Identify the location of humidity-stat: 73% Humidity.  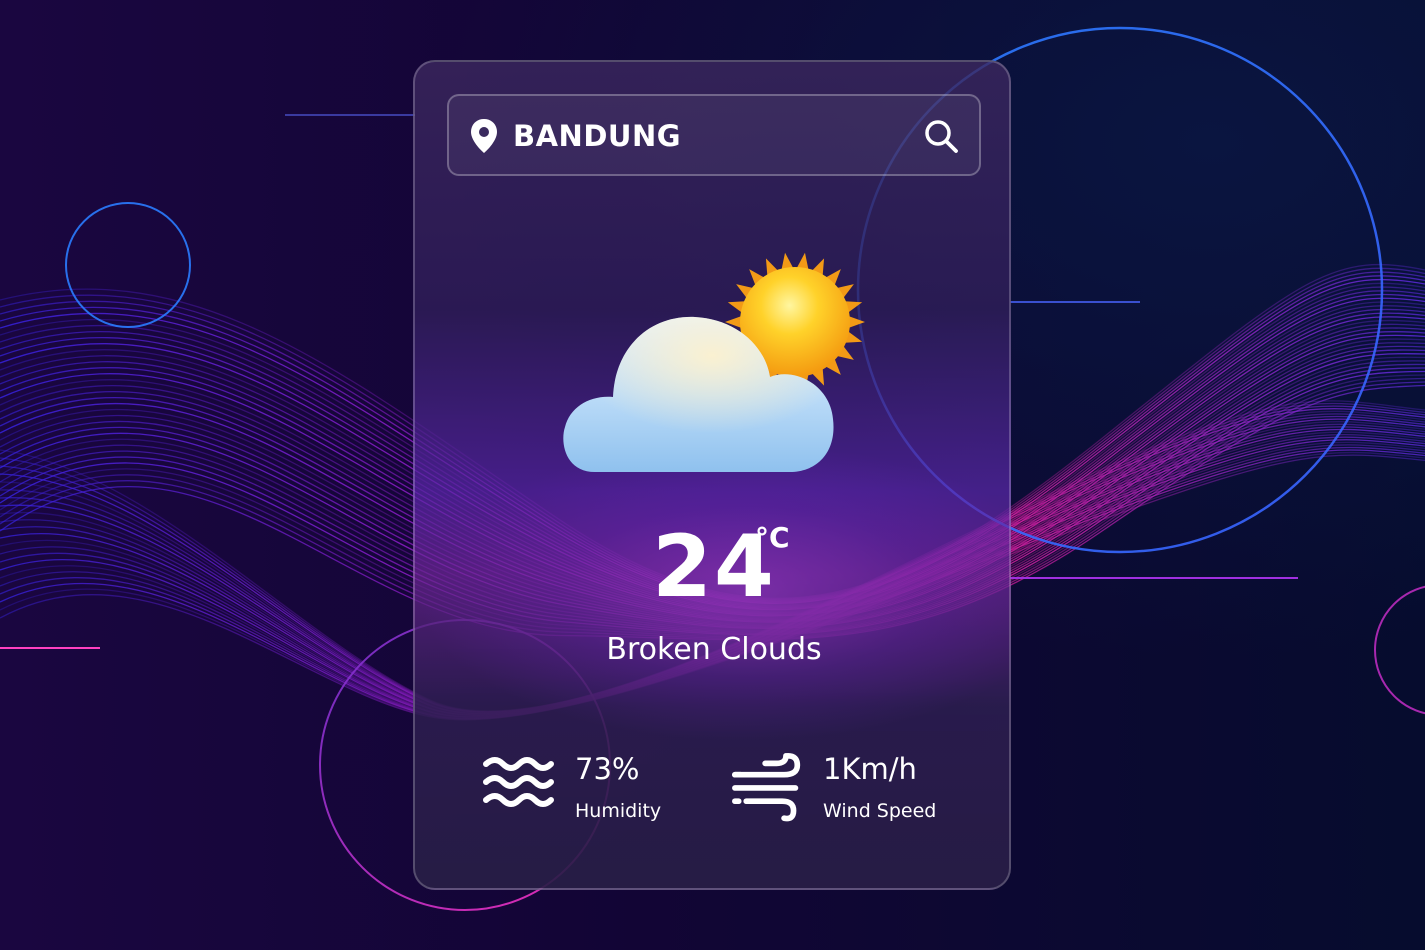
(596, 792).